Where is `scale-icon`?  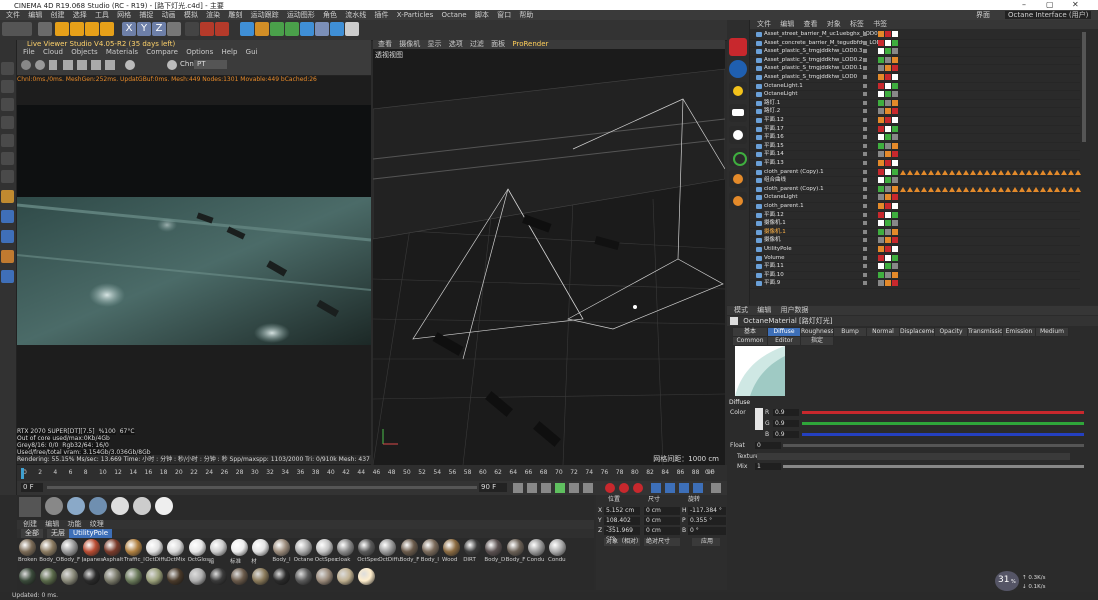 scale-icon is located at coordinates (77, 29).